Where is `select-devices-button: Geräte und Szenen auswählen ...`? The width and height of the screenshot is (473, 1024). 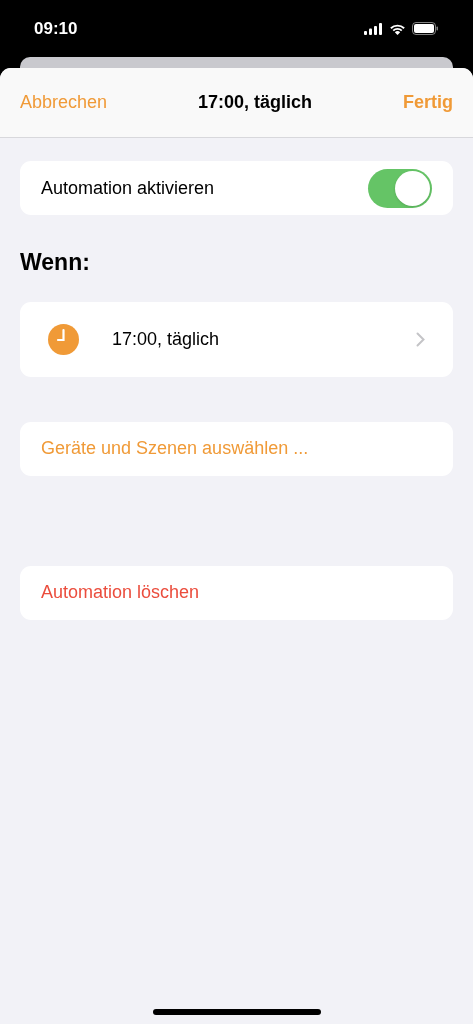 select-devices-button: Geräte und Szenen auswählen ... is located at coordinates (236, 448).